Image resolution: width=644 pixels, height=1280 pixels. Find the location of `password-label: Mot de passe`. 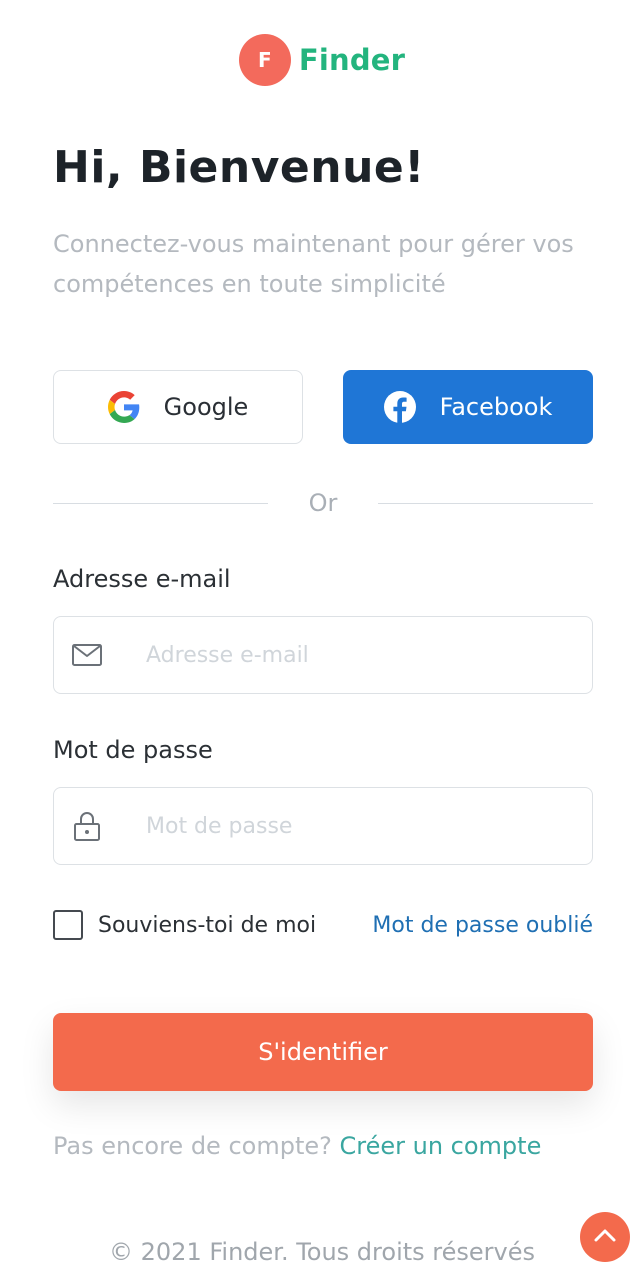

password-label: Mot de passe is located at coordinates (133, 750).